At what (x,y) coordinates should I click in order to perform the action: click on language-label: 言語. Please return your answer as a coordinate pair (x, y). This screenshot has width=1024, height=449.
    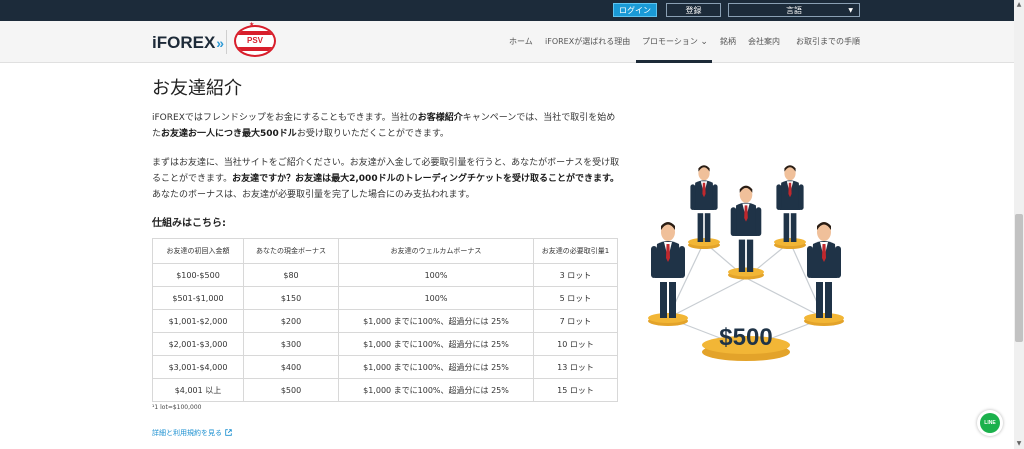
    Looking at the image, I should click on (794, 10).